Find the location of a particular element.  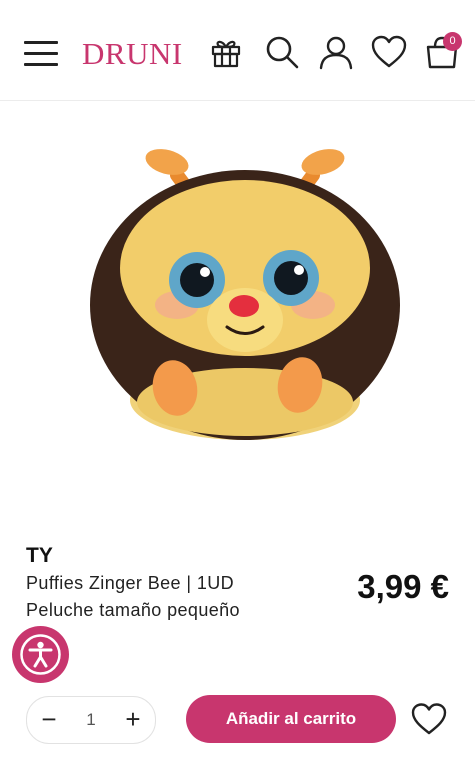

quantity-increase-button: + is located at coordinates (133, 720).